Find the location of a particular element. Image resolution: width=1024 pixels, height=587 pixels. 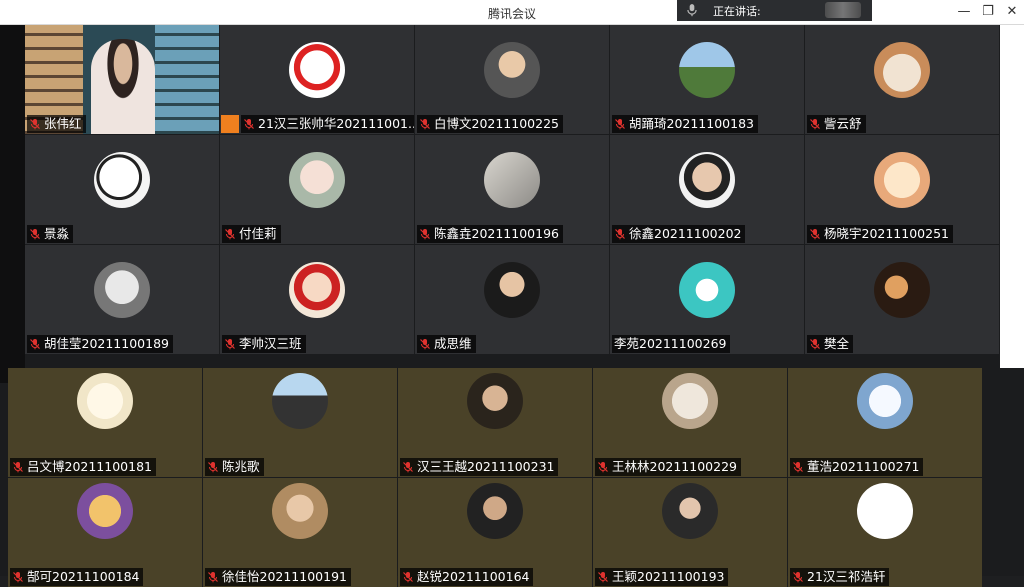

participant-tile: 付佳莉 is located at coordinates (317, 189).